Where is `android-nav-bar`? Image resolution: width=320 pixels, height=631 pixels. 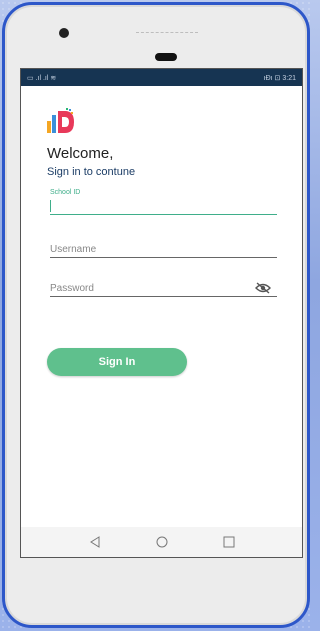 android-nav-bar is located at coordinates (161, 542).